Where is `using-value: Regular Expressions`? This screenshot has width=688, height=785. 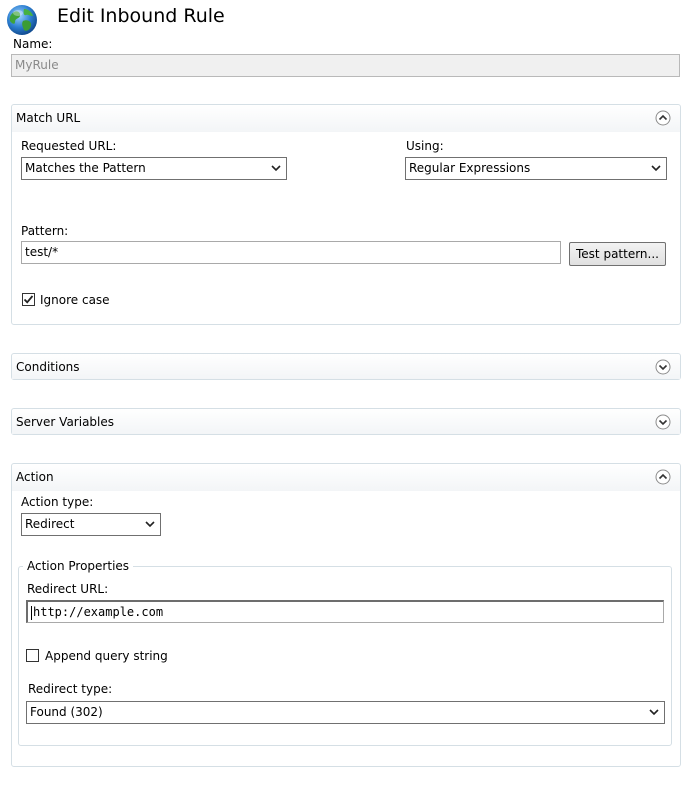
using-value: Regular Expressions is located at coordinates (470, 168).